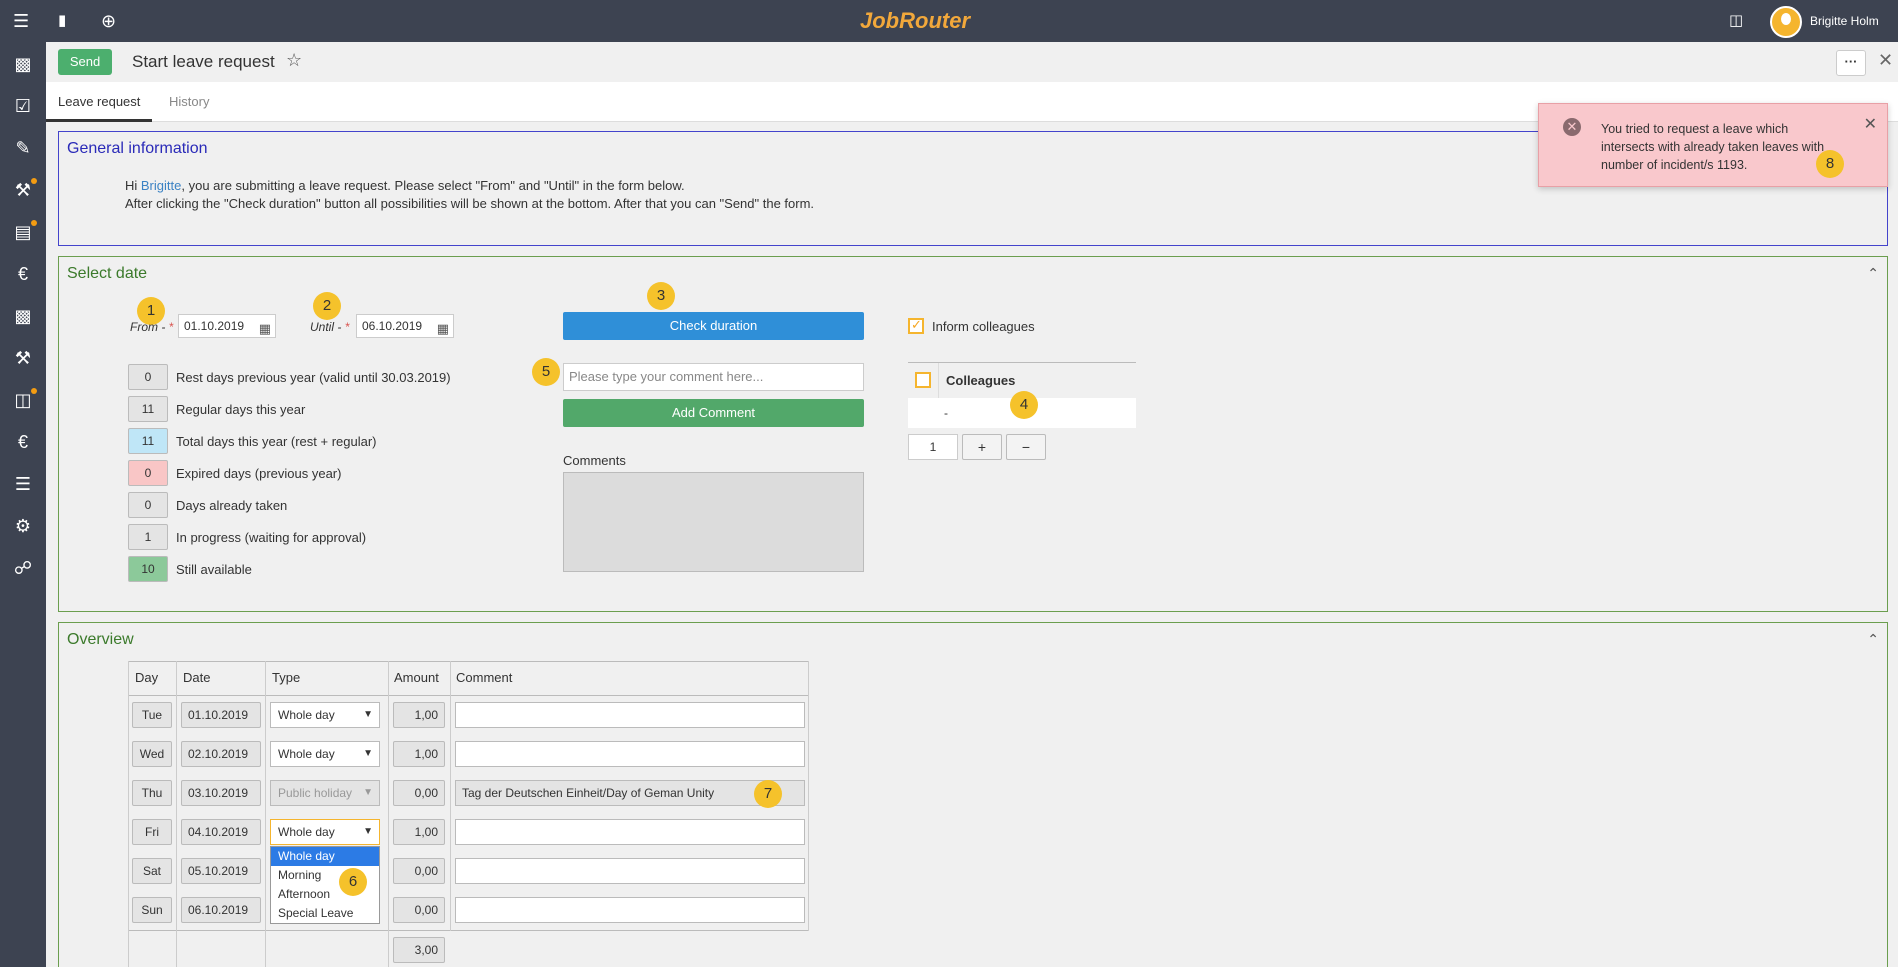 The height and width of the screenshot is (967, 1898). Describe the element at coordinates (23, 400) in the screenshot. I see `documents-icon: ◫` at that location.